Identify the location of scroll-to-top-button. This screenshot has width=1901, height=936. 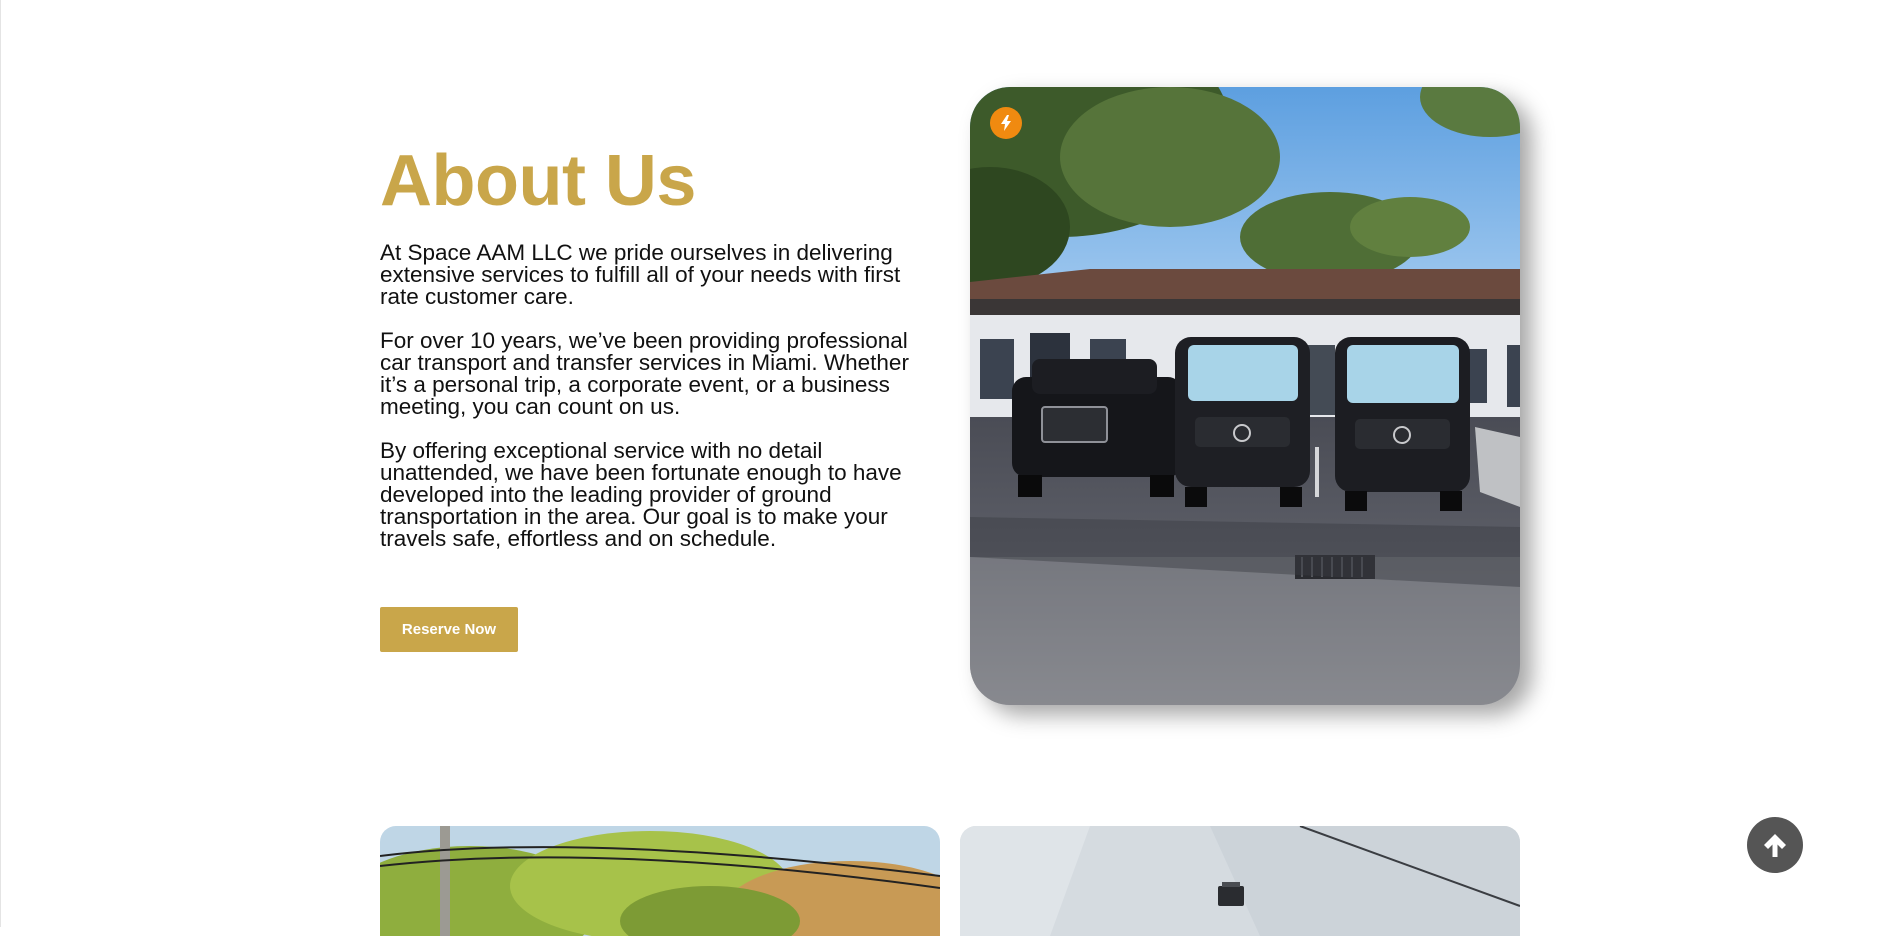
(1775, 845).